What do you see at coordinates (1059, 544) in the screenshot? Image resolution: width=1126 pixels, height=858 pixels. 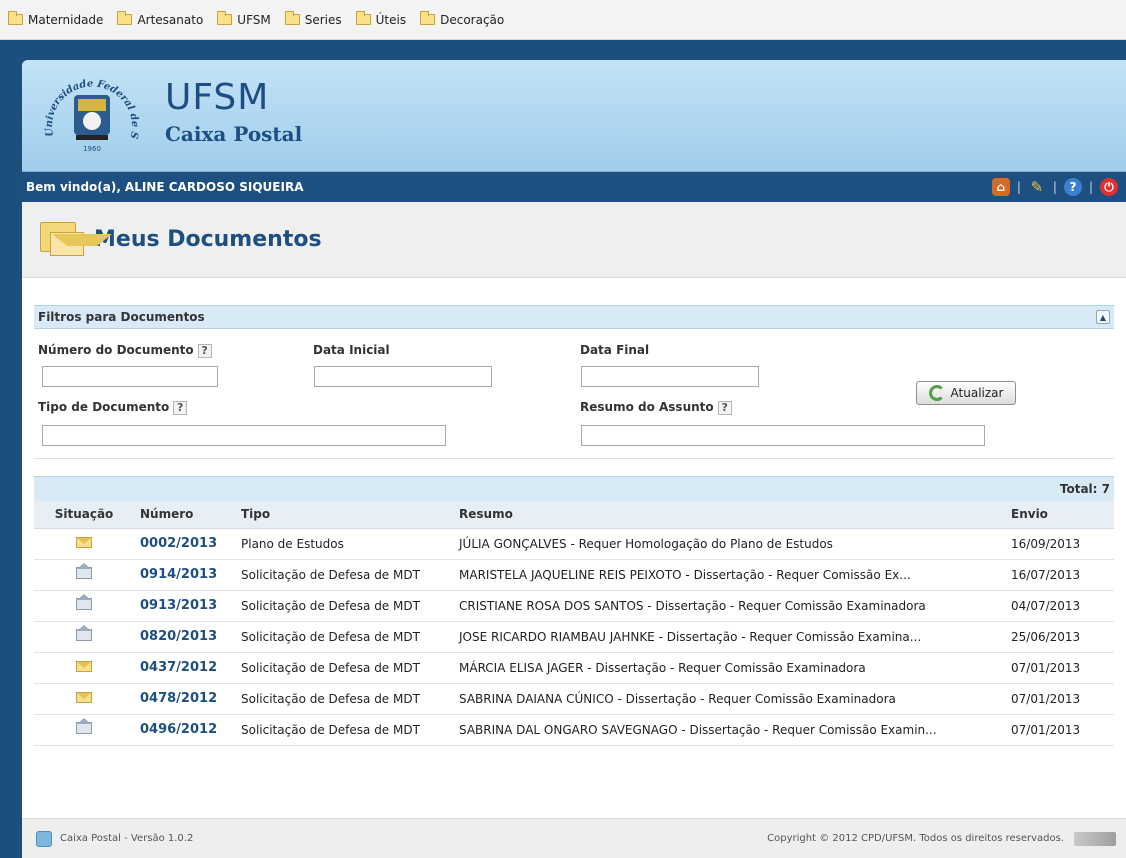 I see `envio-cell: 16/09/2013` at bounding box center [1059, 544].